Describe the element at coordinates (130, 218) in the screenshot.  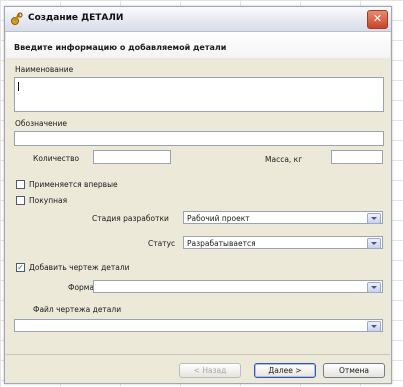
I see `stage-label: Стадия разработки` at that location.